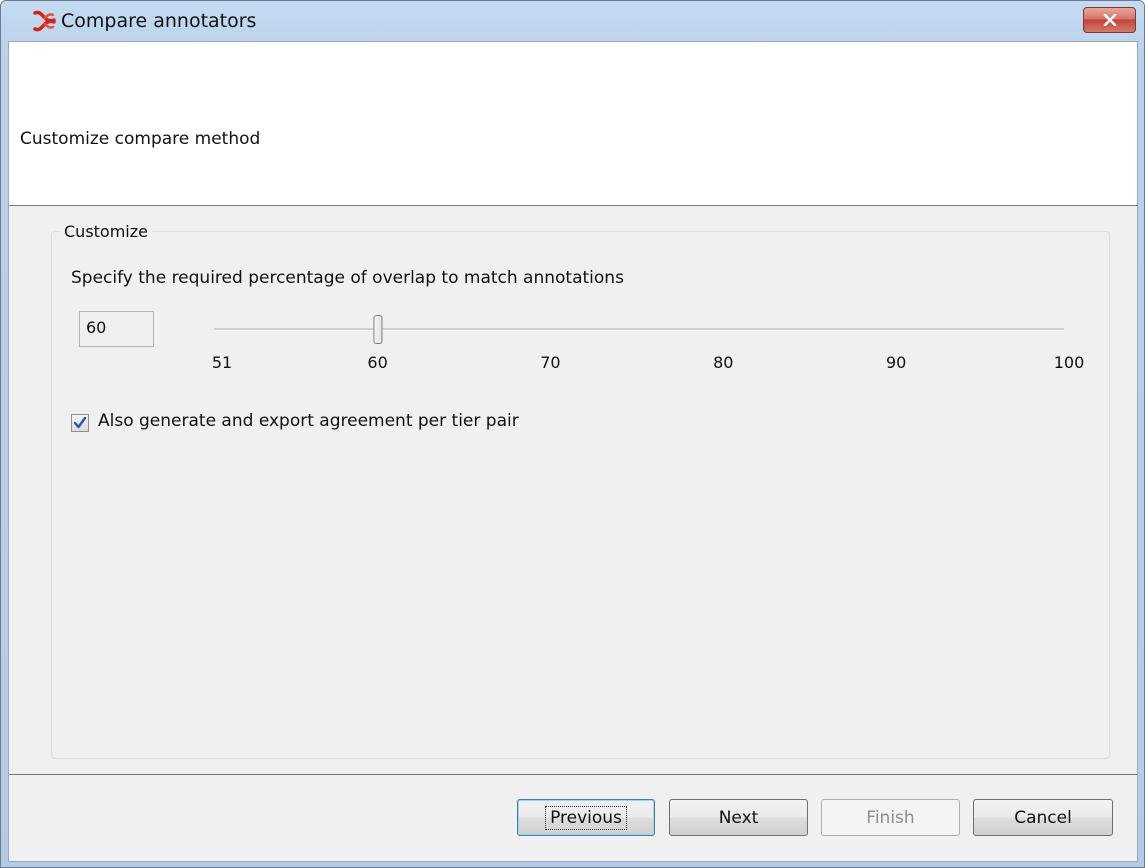 The height and width of the screenshot is (868, 1145). I want to click on next-button: Next, so click(738, 817).